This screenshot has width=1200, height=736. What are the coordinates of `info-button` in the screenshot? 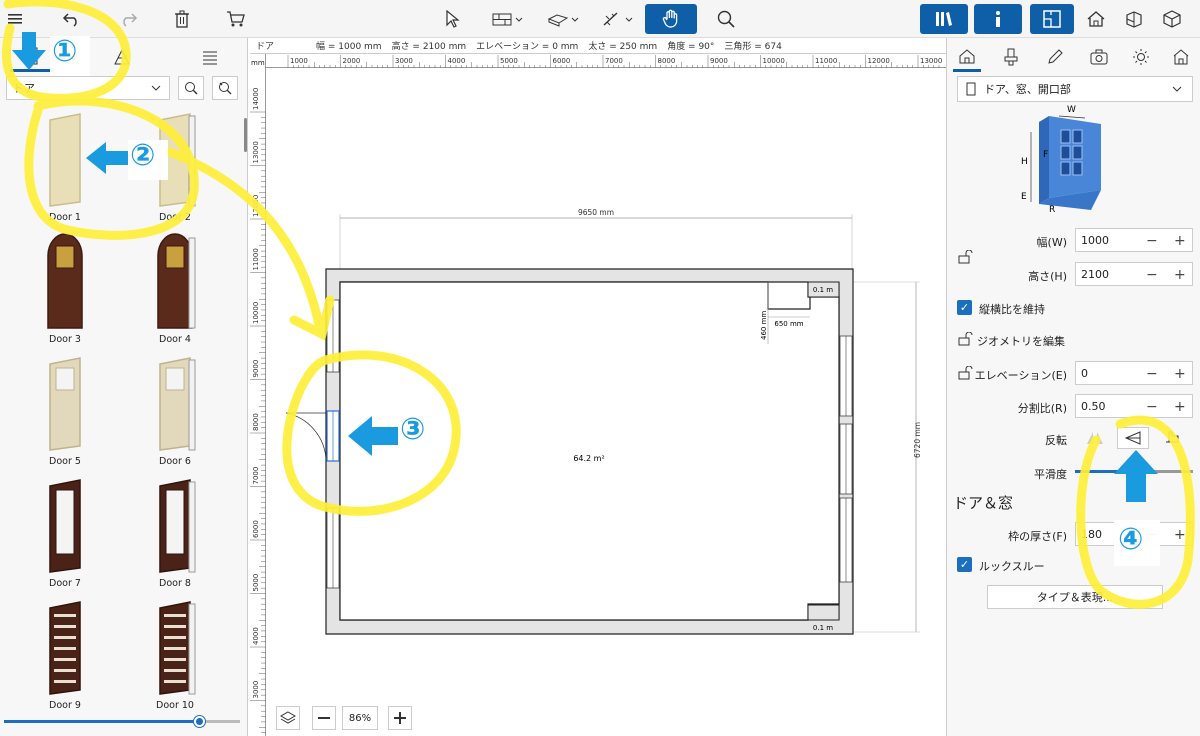 It's located at (998, 19).